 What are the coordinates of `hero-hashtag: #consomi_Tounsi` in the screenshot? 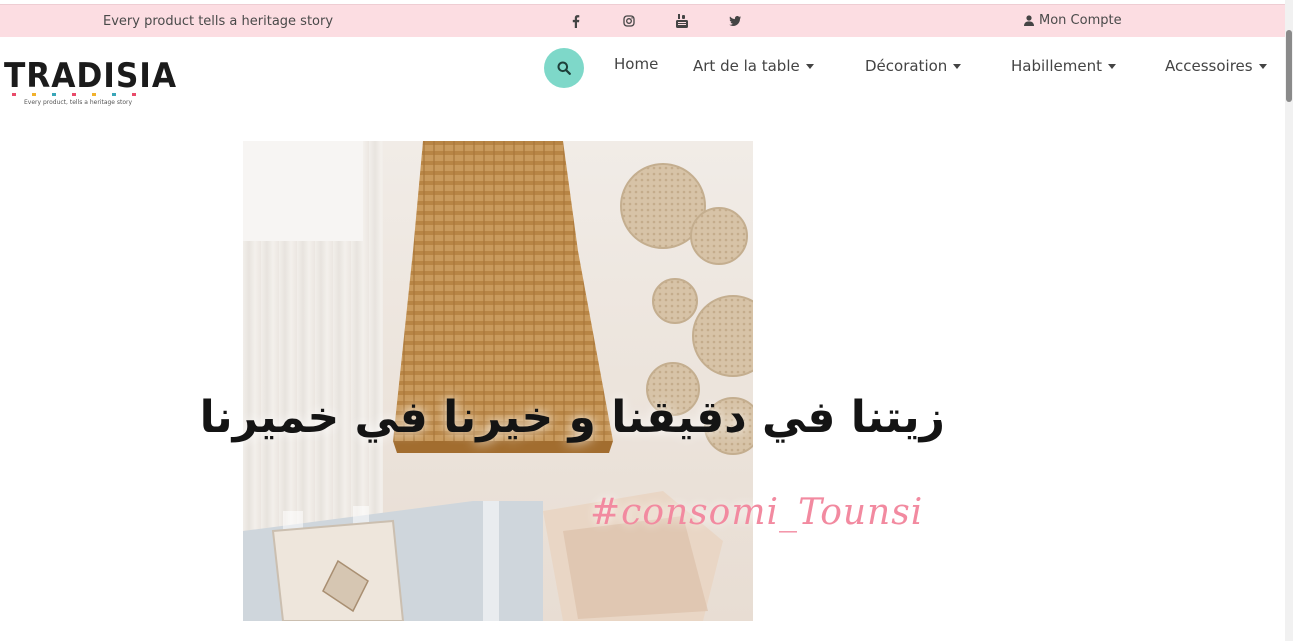 It's located at (757, 512).